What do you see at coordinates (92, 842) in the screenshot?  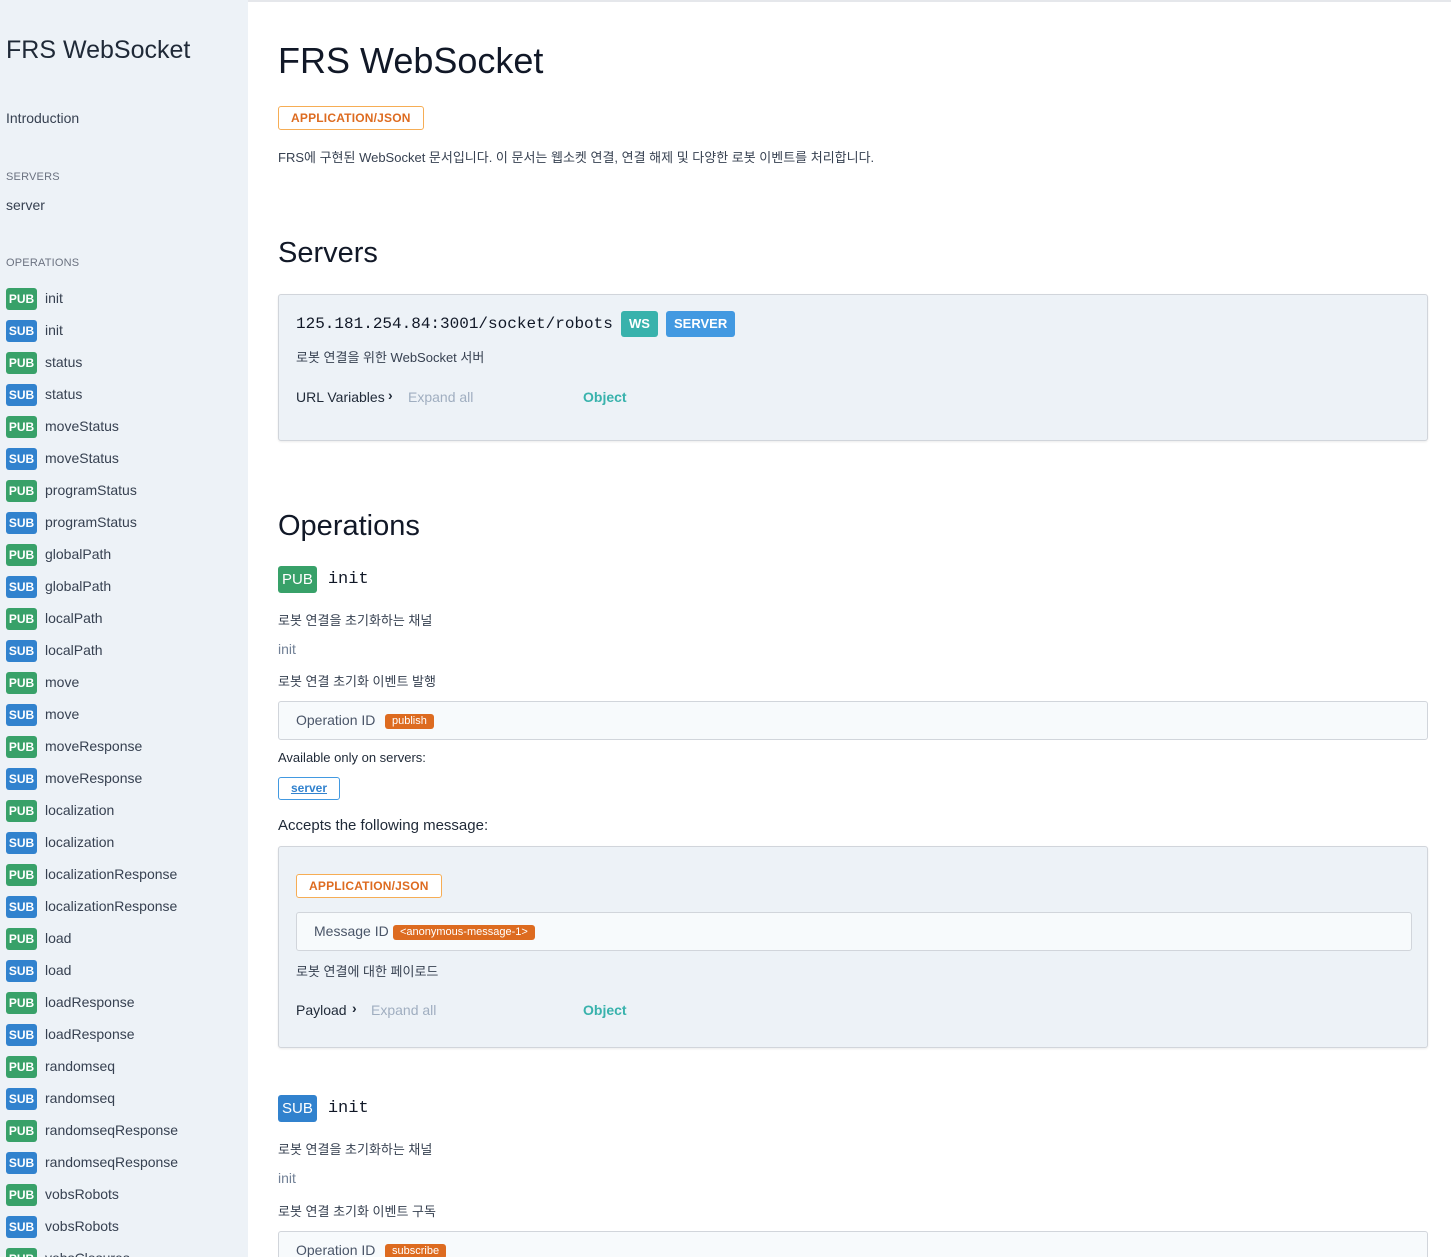 I see `sidebar-item-operation: SUB localization` at bounding box center [92, 842].